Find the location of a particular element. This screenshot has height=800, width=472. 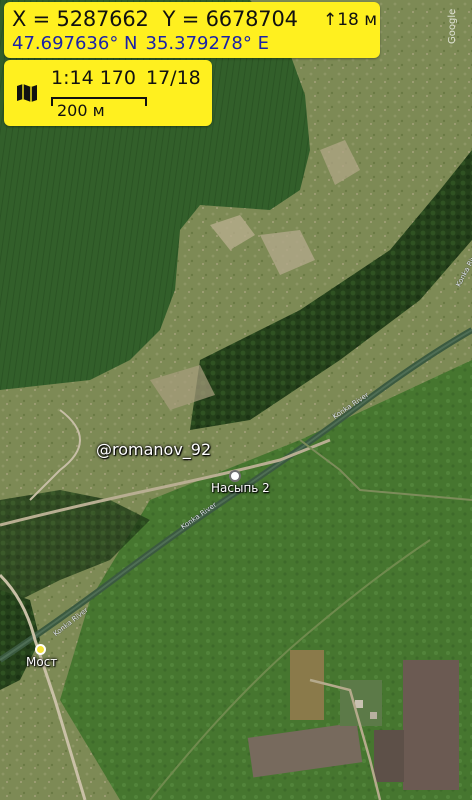

scale-panel: 1:14 170 17/18 200 м is located at coordinates (108, 93).